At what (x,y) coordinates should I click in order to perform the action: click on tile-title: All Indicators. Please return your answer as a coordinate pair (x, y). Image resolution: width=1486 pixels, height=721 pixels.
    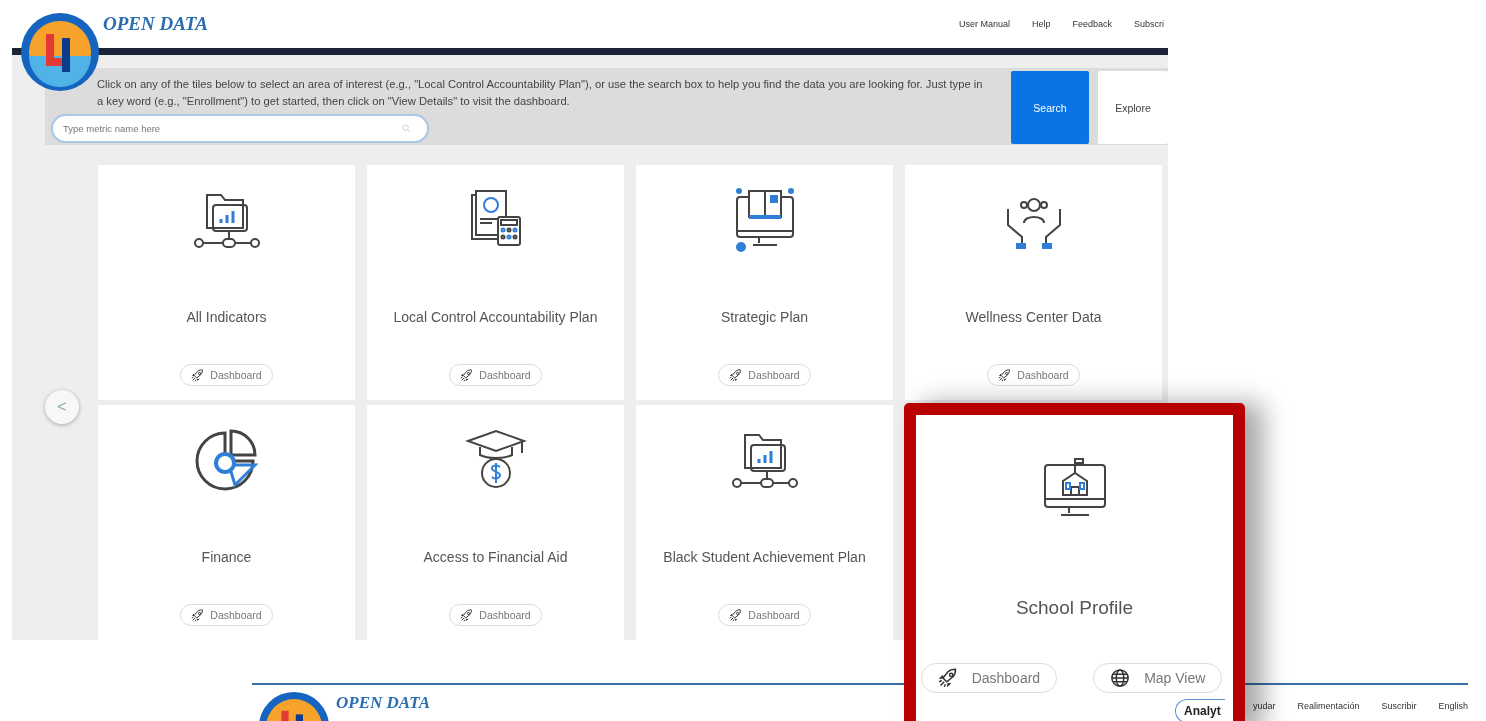
    Looking at the image, I should click on (226, 317).